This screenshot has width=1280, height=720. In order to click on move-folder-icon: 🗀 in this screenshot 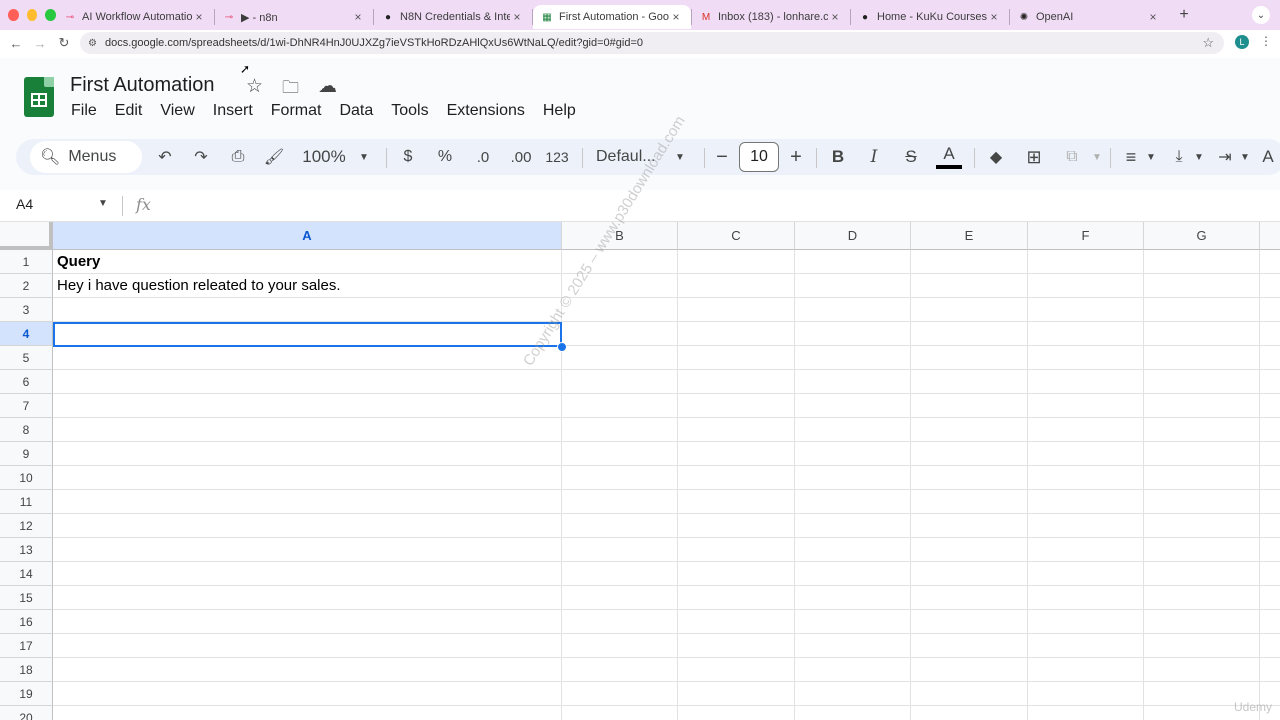, I will do `click(290, 89)`.